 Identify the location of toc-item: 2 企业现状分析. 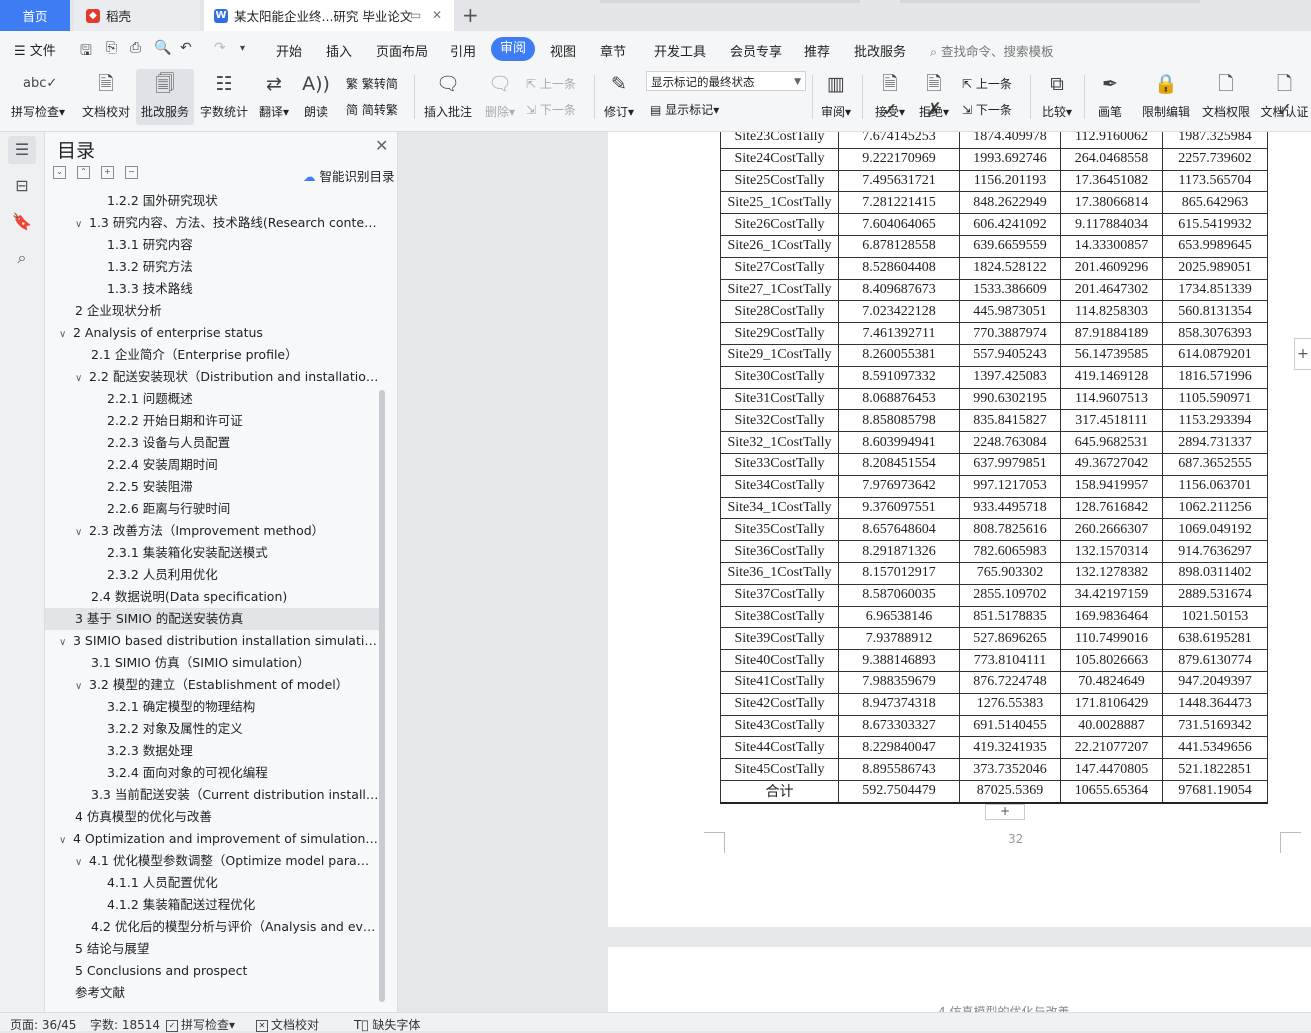
(212, 311).